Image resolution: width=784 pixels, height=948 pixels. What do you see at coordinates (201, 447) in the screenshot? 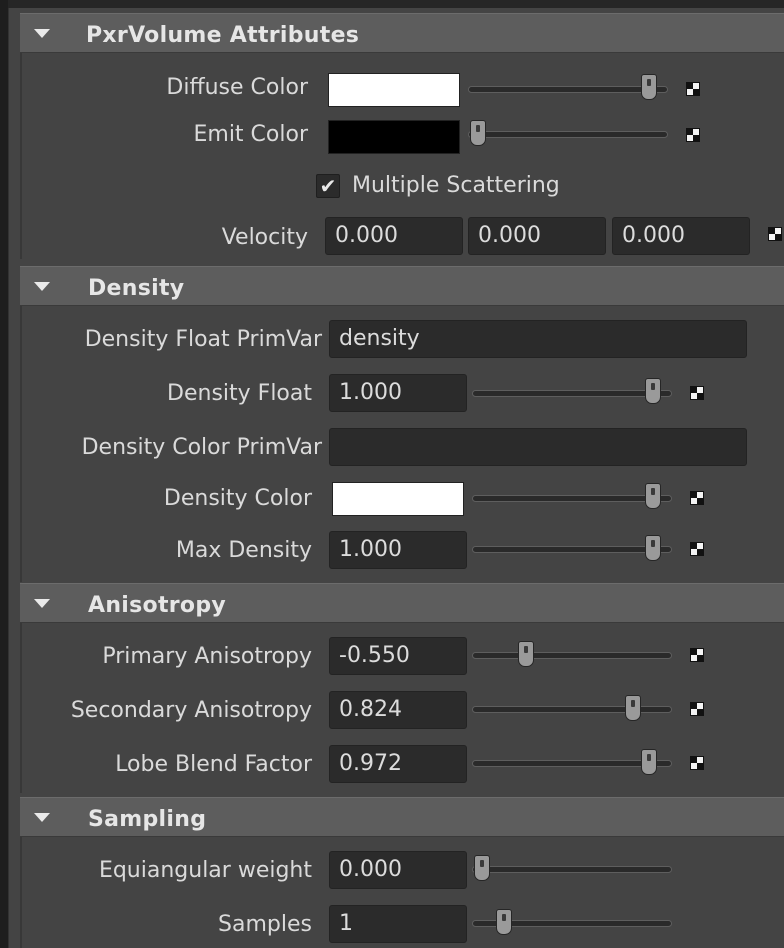
I see `density-color-primvar-label: Density Color PrimVar` at bounding box center [201, 447].